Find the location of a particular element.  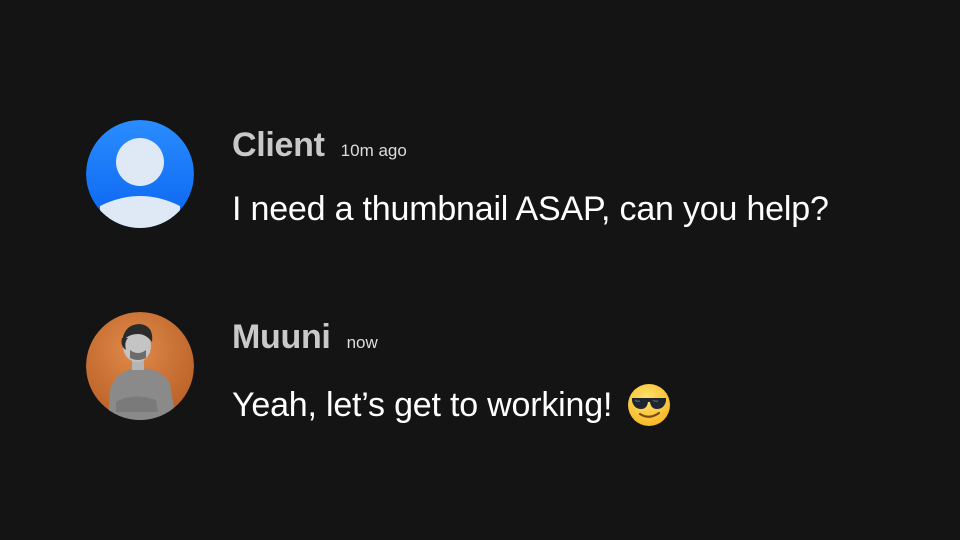

message-body: Yeah, let’s get to working! is located at coordinates (422, 404).